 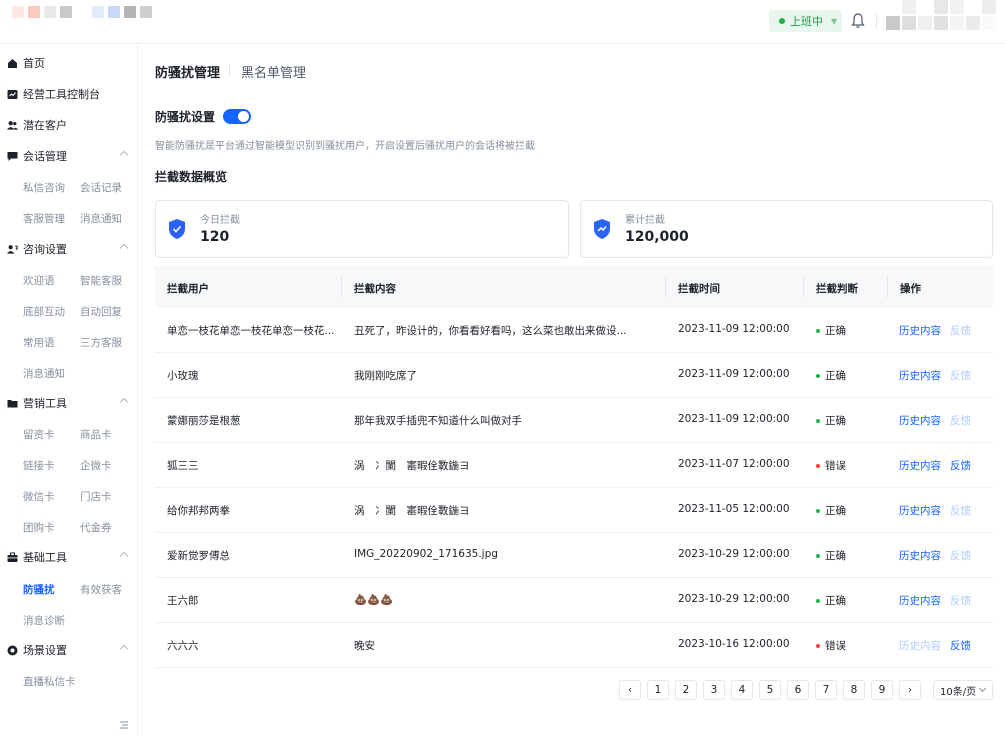 I want to click on pagination: ‹ 1 2 3 4 5 6 7 8 9 ›, so click(x=770, y=690).